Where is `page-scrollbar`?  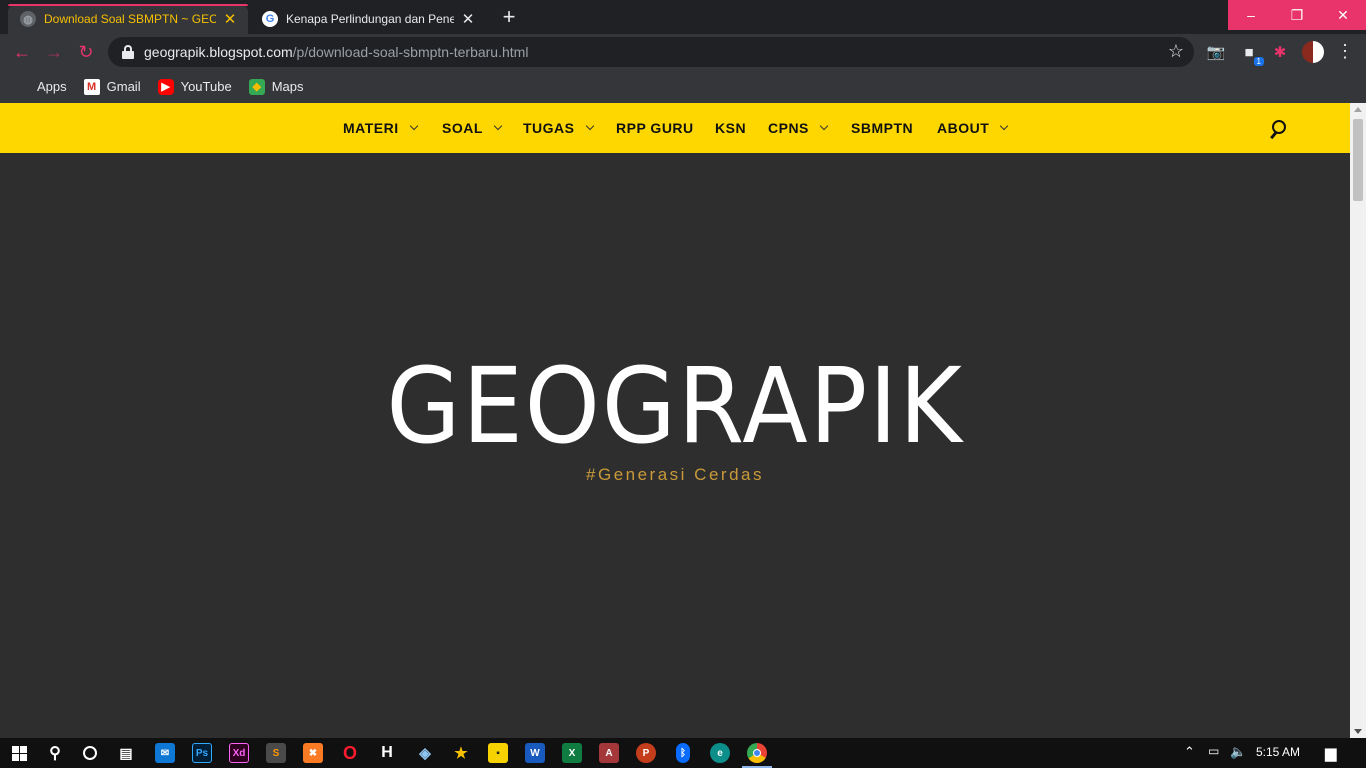 page-scrollbar is located at coordinates (1358, 420).